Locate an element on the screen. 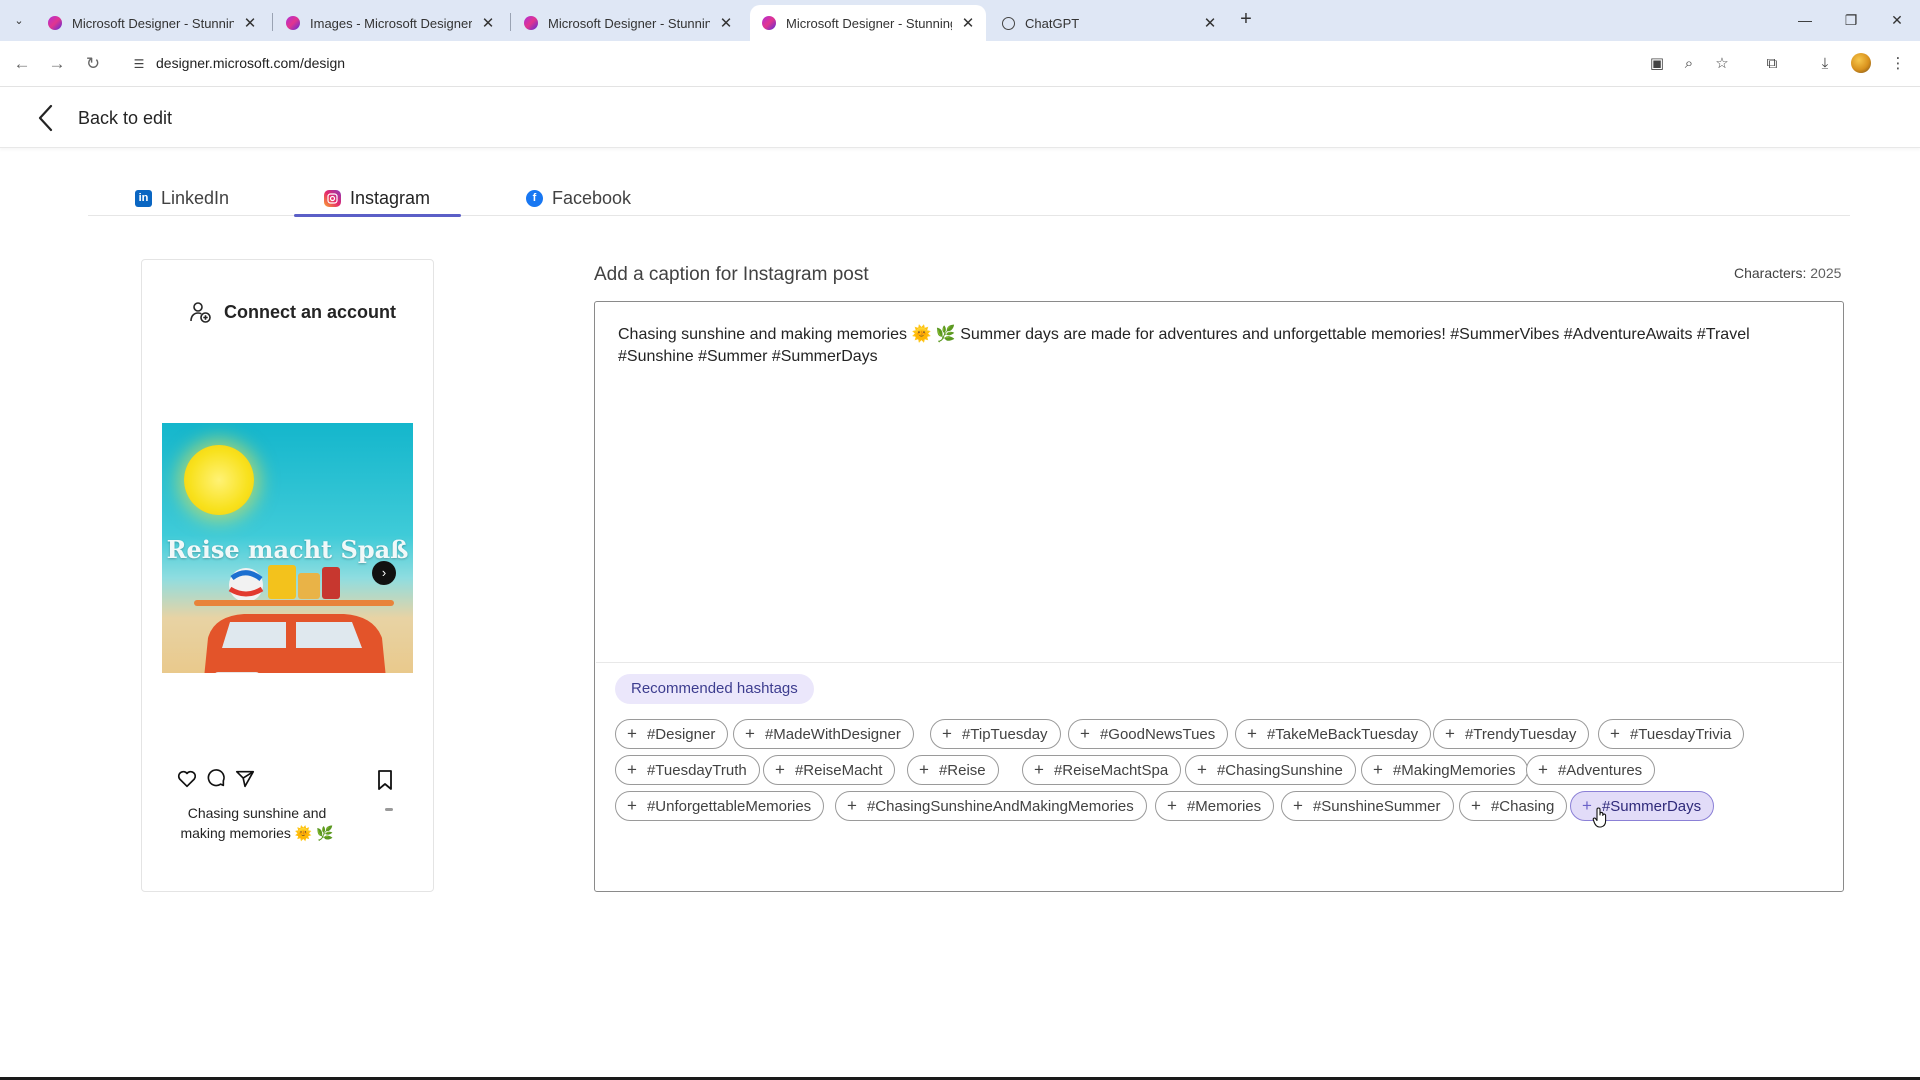 This screenshot has width=1920, height=1080. carousel-indicator is located at coordinates (389, 809).